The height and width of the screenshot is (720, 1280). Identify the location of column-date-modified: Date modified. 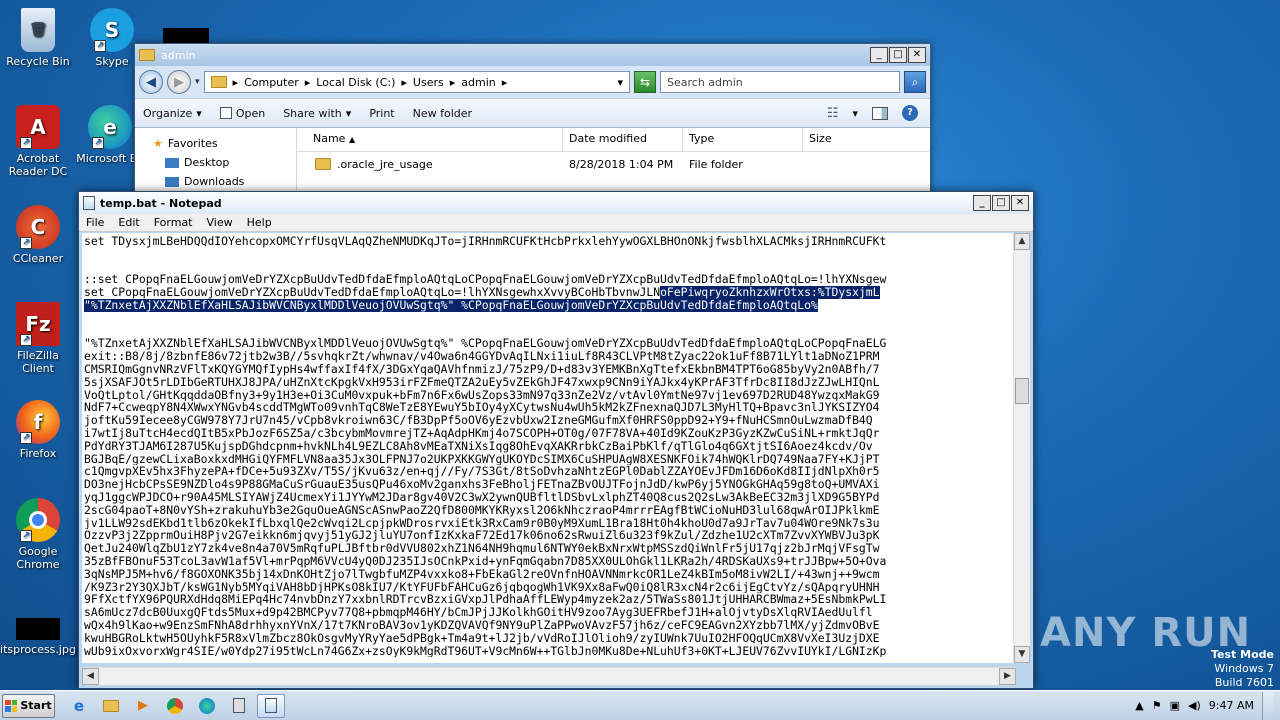
(623, 139).